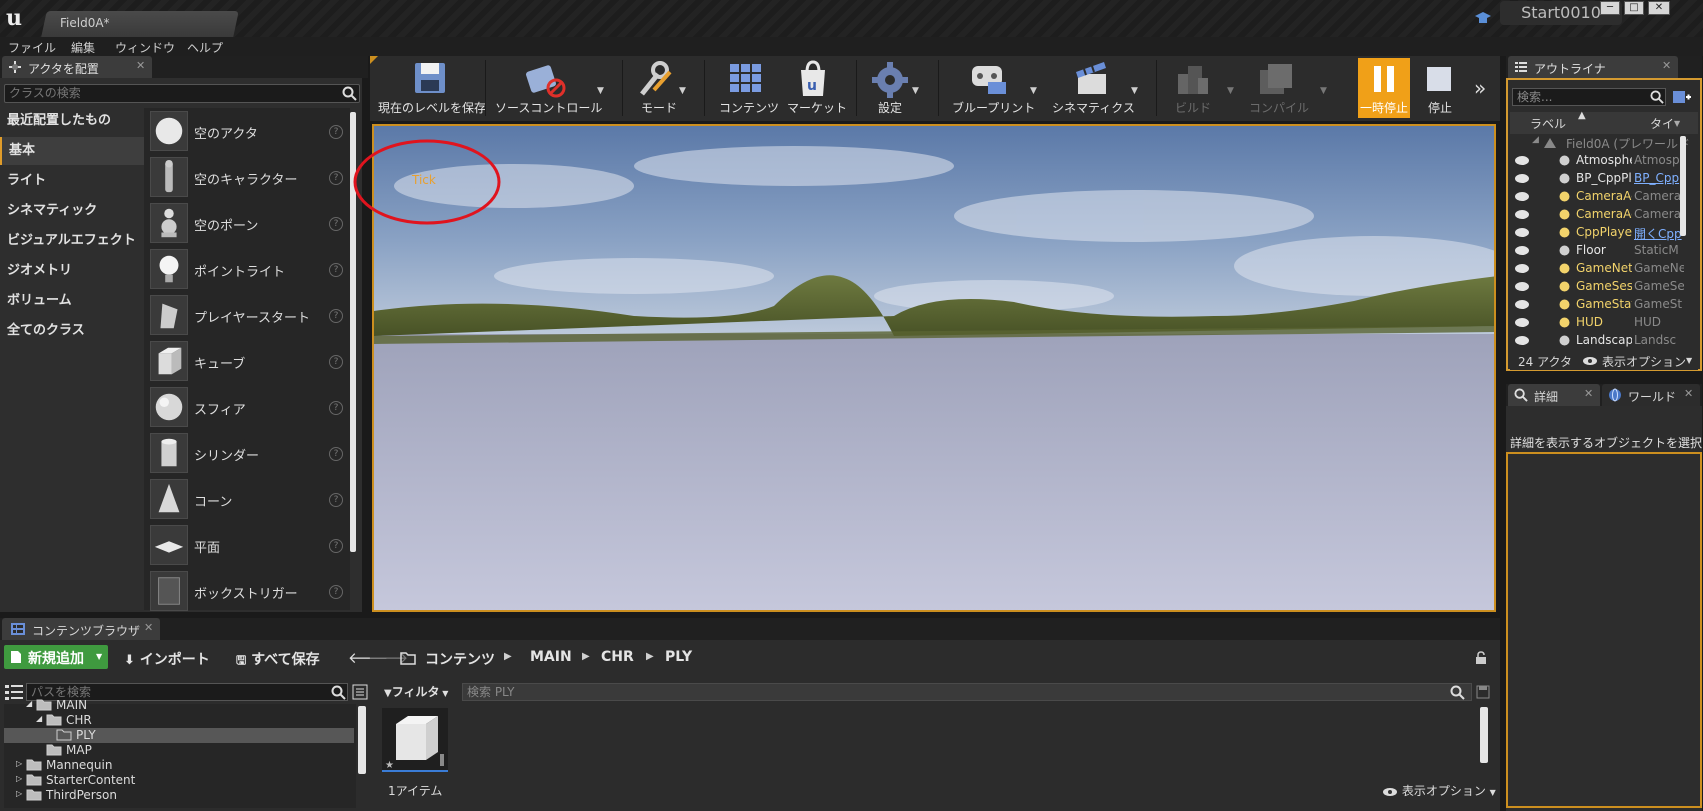 This screenshot has height=811, width=1703. What do you see at coordinates (1554, 395) in the screenshot?
I see `tab-details: 詳細 ✕` at bounding box center [1554, 395].